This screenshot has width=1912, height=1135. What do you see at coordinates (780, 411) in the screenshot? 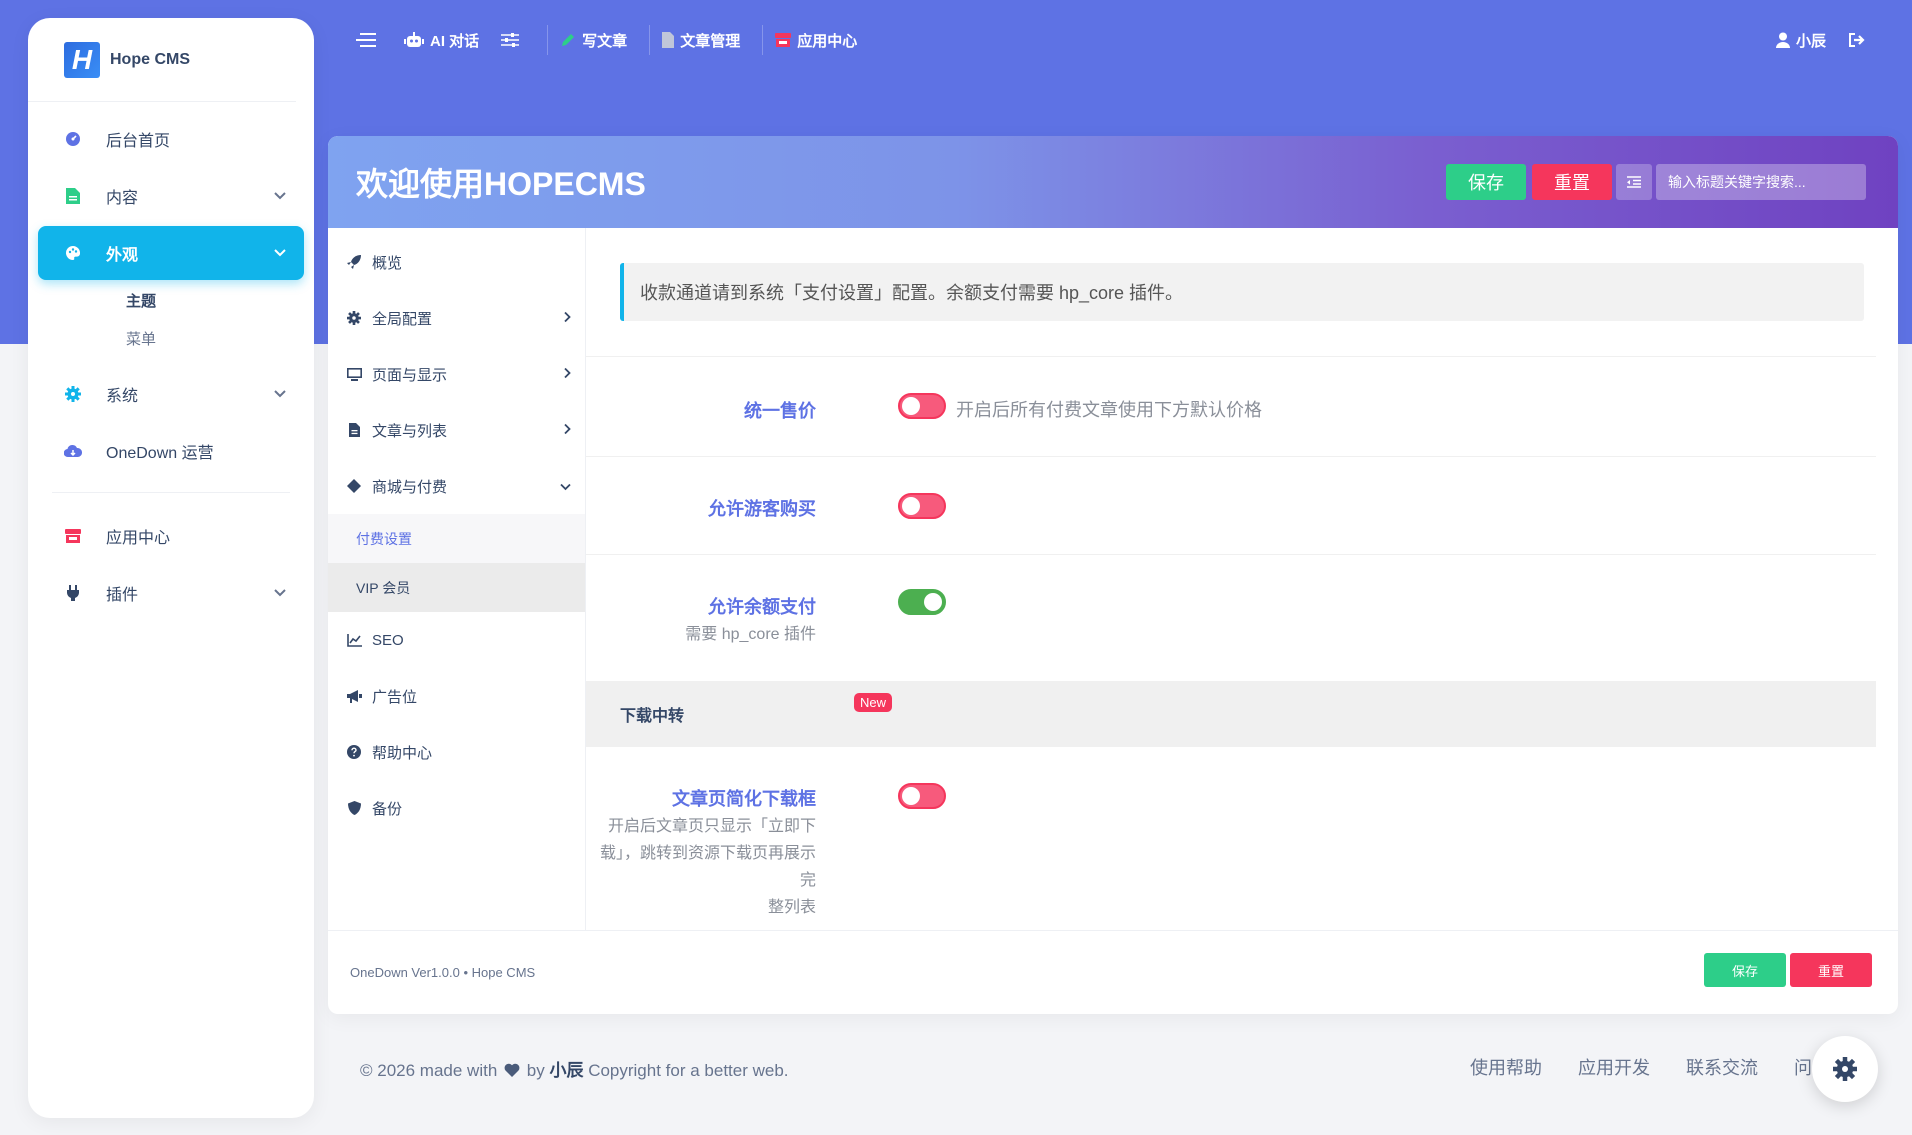
I see `setting-label: 统一售价` at bounding box center [780, 411].